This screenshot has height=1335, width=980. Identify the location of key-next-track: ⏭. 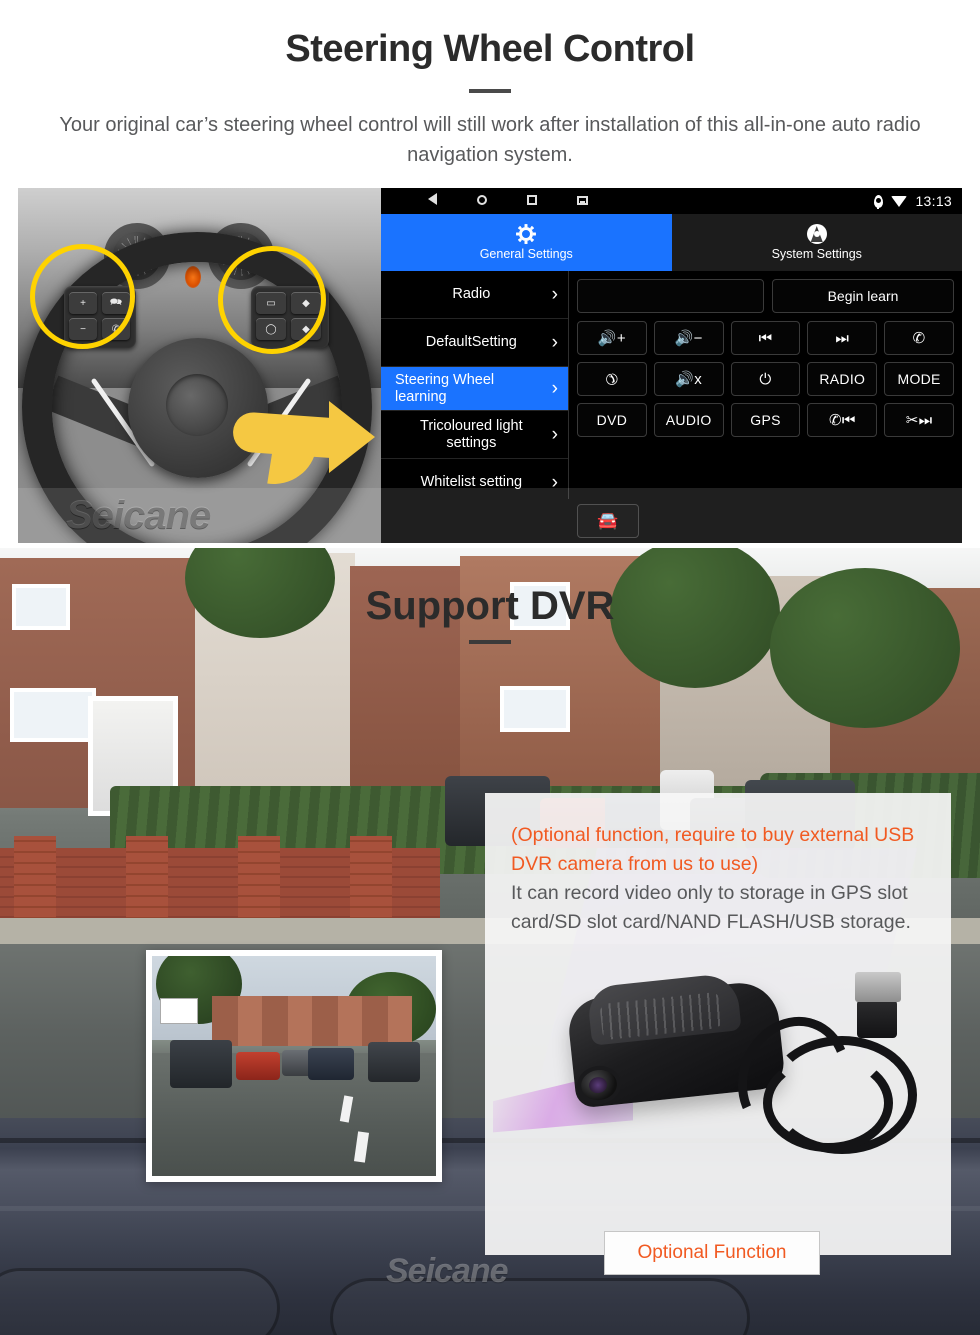
(842, 338).